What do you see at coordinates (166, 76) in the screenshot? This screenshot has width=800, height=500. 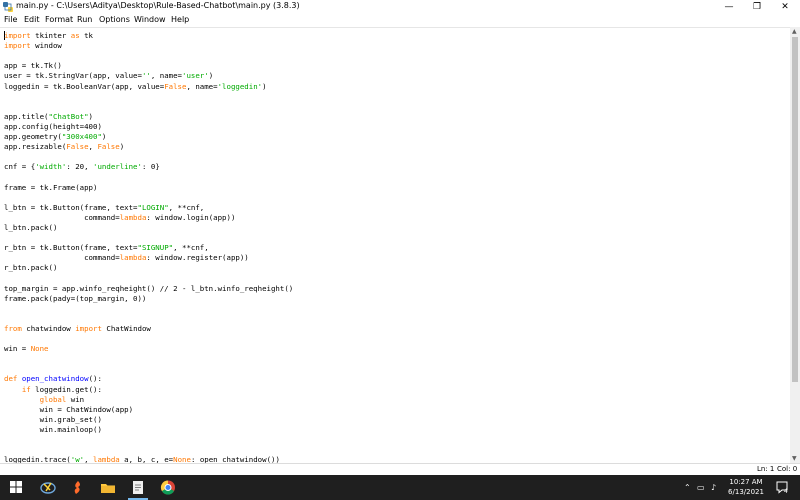 I see `code-token: , name=` at bounding box center [166, 76].